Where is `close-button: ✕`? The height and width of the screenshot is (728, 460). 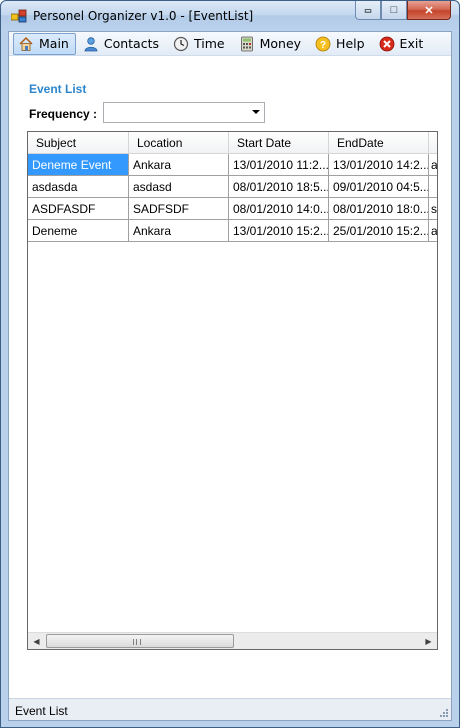
close-button: ✕ is located at coordinates (429, 10).